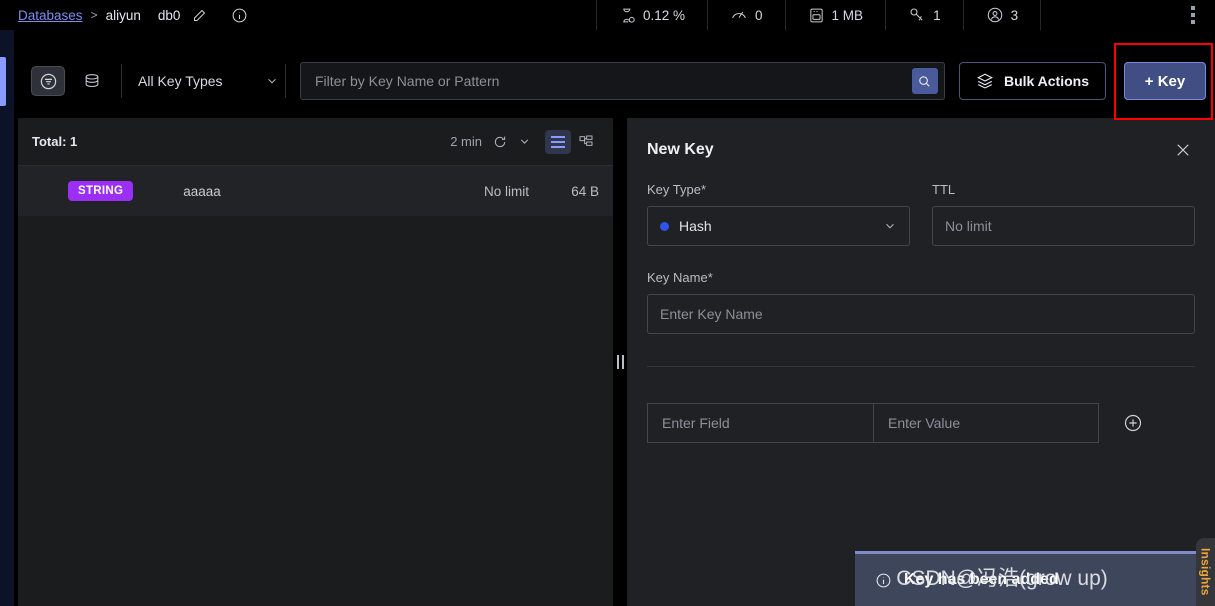 This screenshot has height=606, width=1215. I want to click on search-input, so click(606, 81).